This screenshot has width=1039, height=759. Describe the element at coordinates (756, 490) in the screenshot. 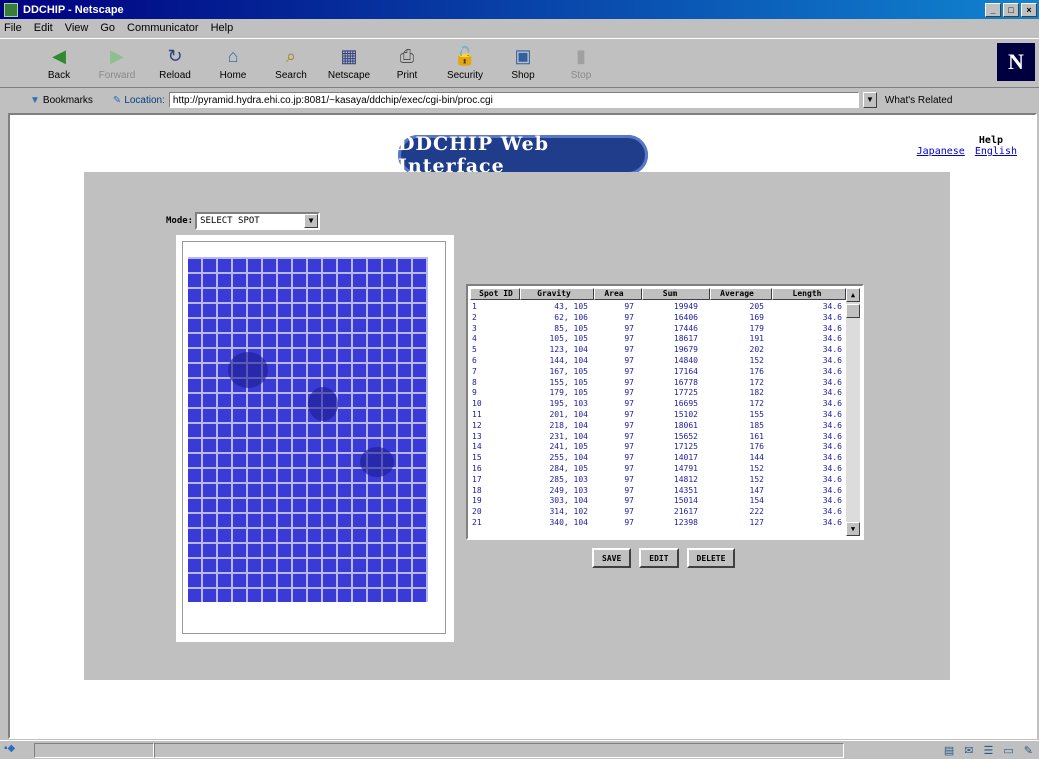

I see `cell-average: 147` at that location.